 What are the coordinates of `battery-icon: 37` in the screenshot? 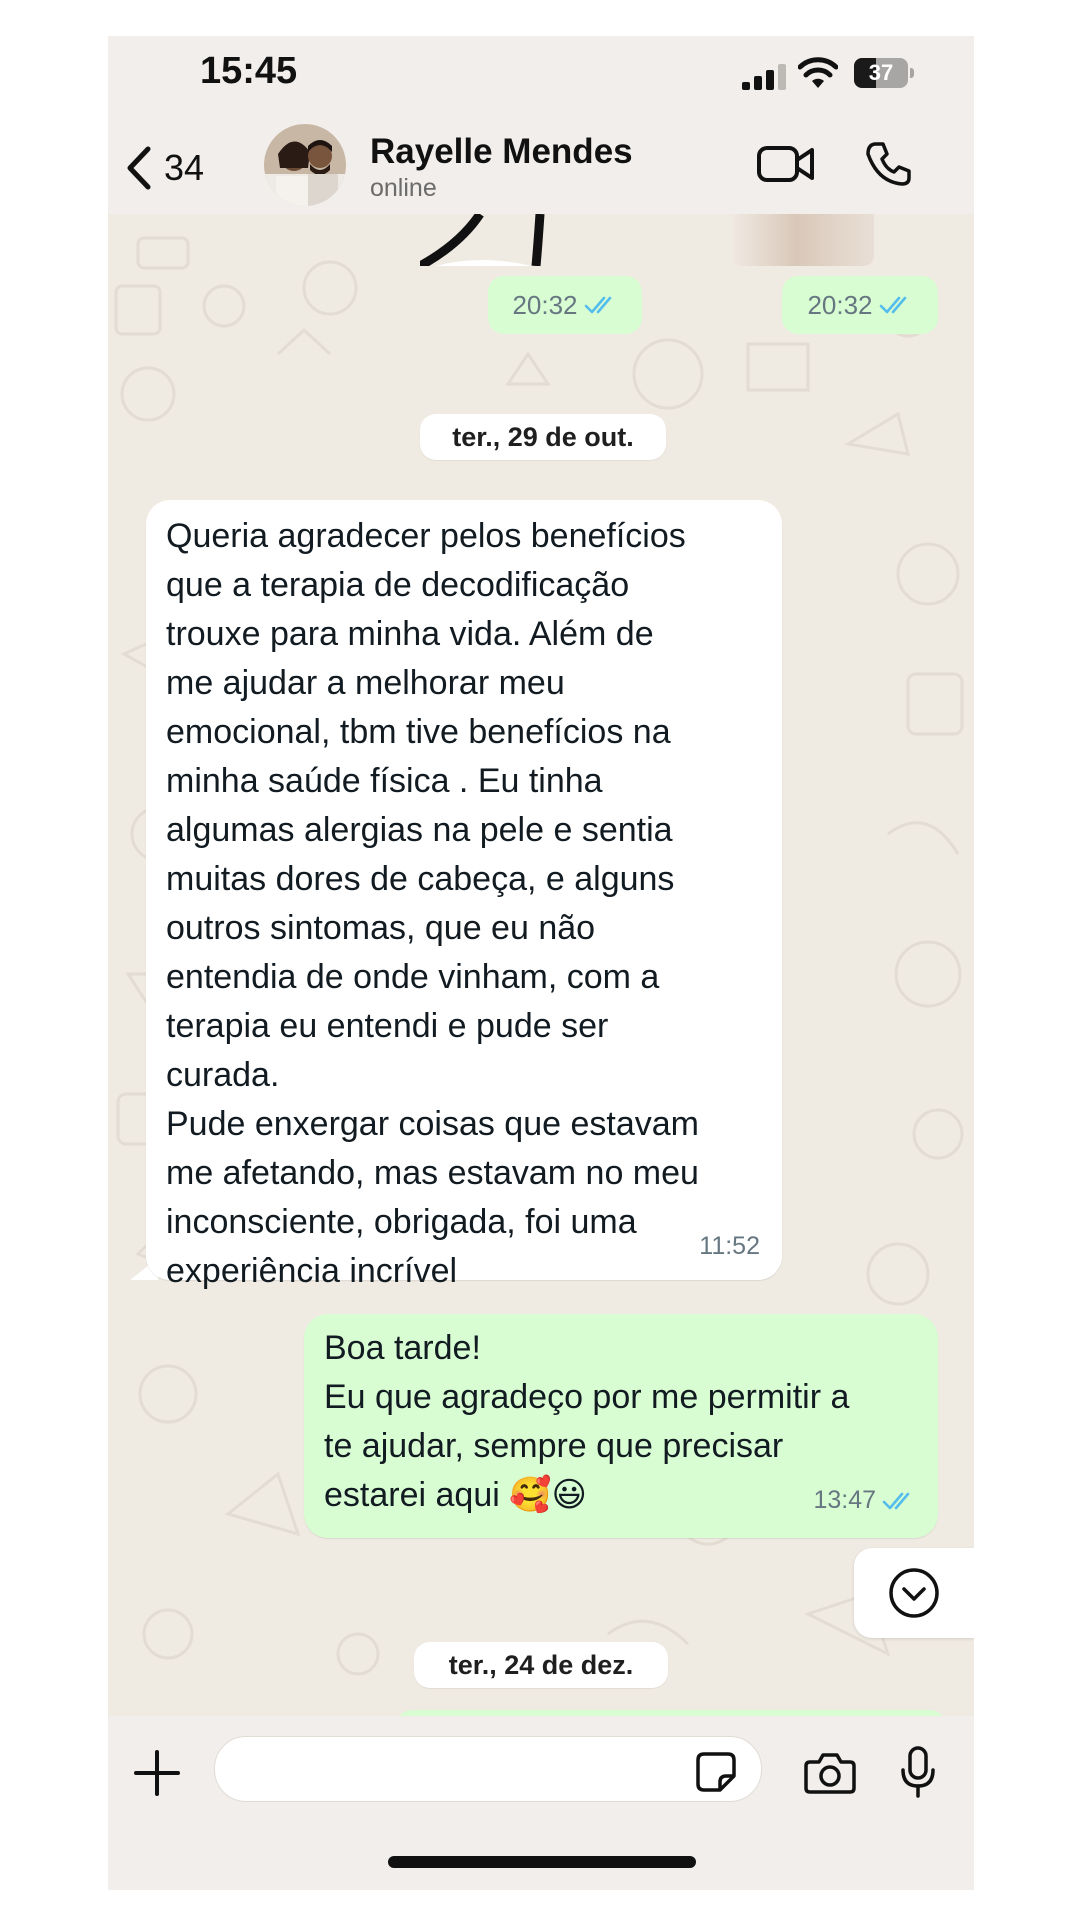 It's located at (885, 73).